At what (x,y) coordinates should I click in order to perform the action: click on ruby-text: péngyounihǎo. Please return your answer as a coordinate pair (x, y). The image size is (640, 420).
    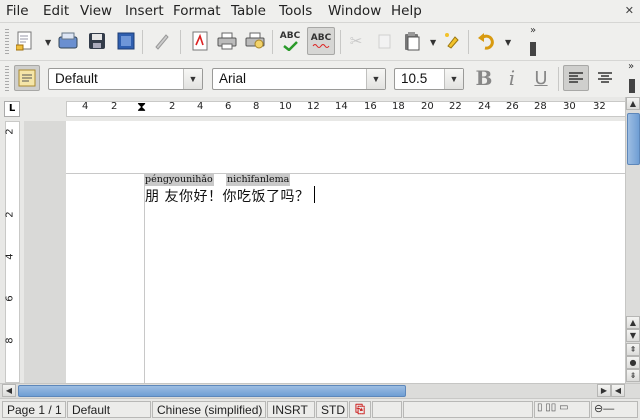
    Looking at the image, I should click on (179, 180).